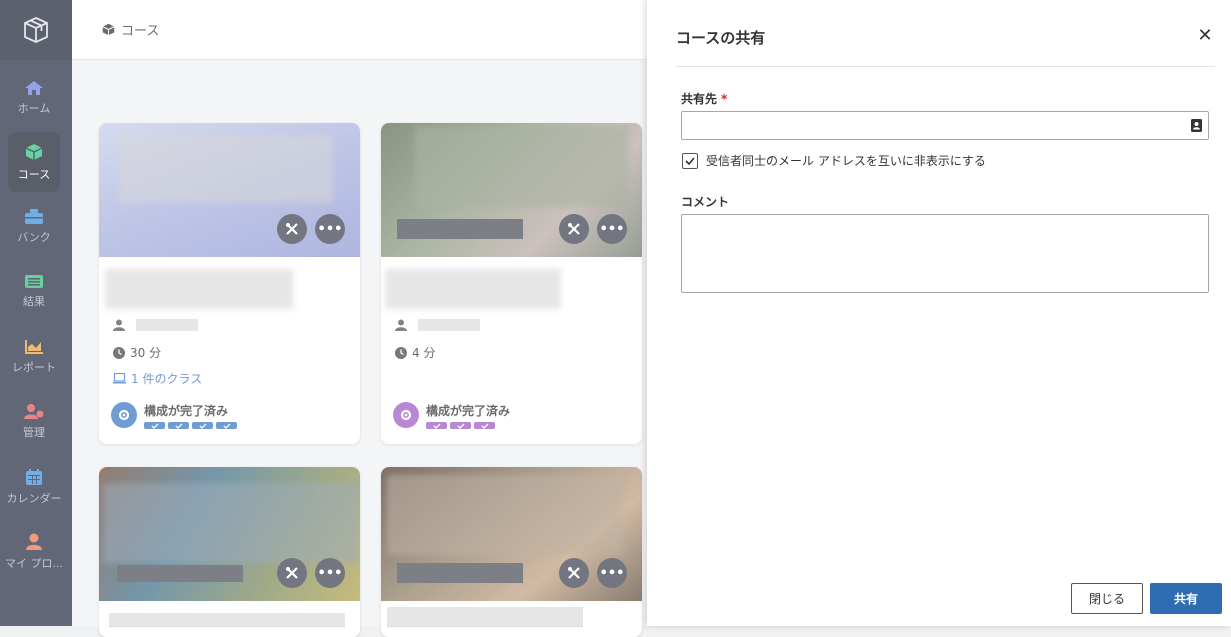  What do you see at coordinates (34, 292) in the screenshot?
I see `sidebar-item-results: 結果` at bounding box center [34, 292].